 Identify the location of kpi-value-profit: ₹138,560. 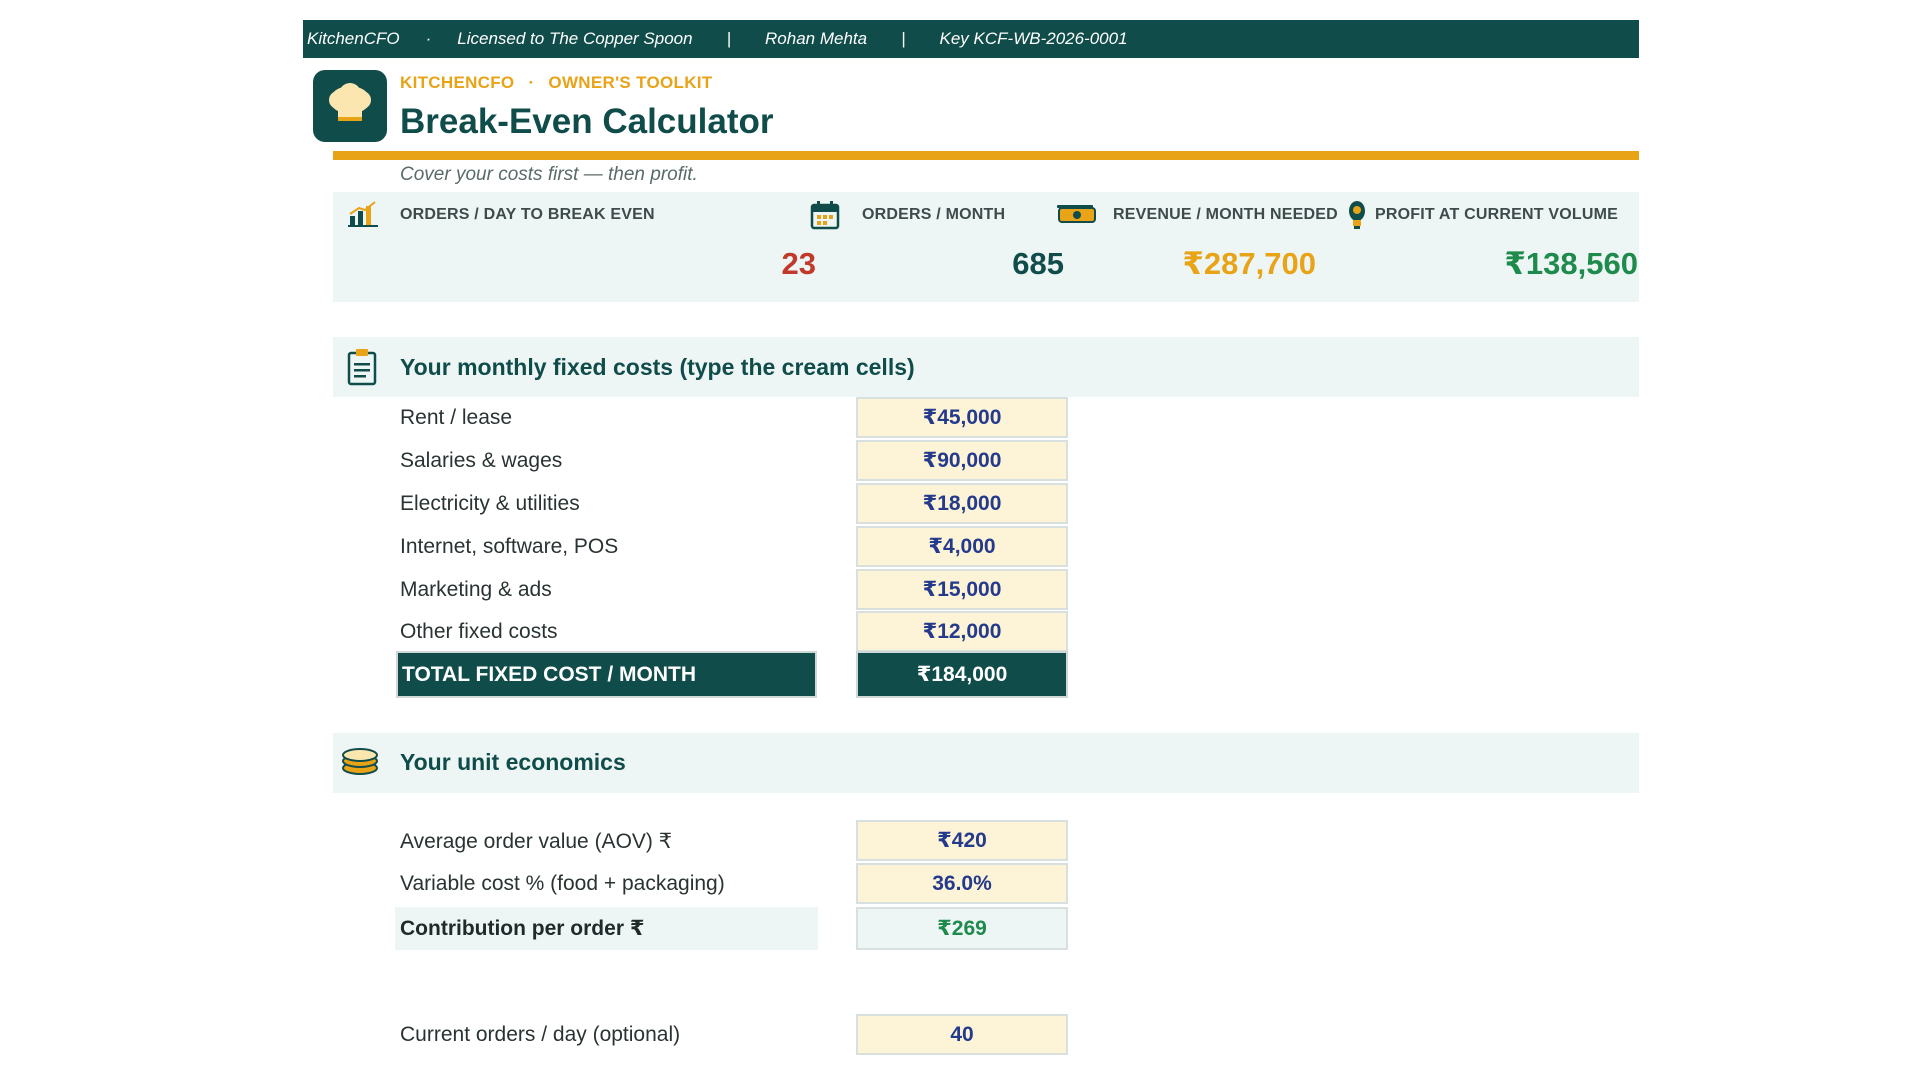
(1571, 263).